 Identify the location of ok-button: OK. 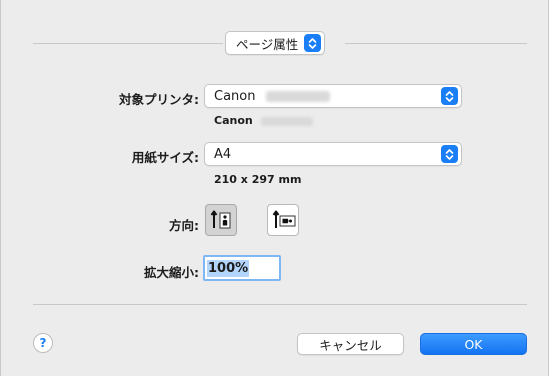
(473, 344).